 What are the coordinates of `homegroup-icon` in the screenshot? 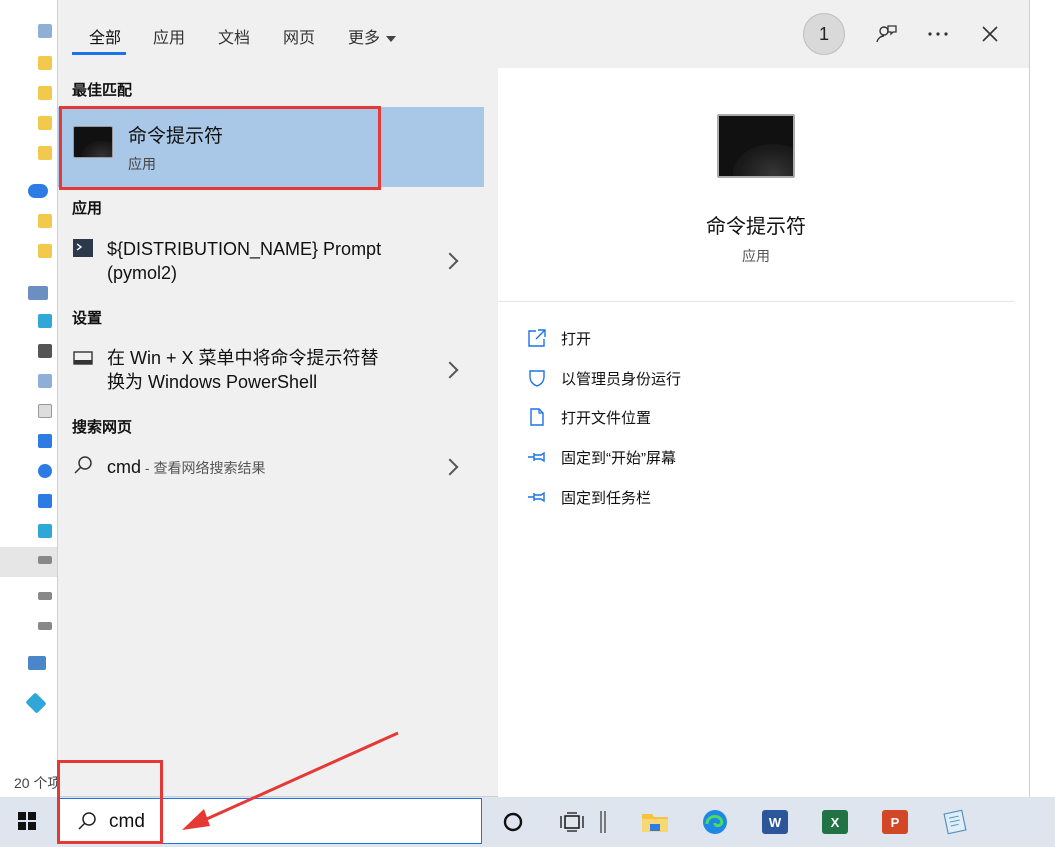 It's located at (36, 703).